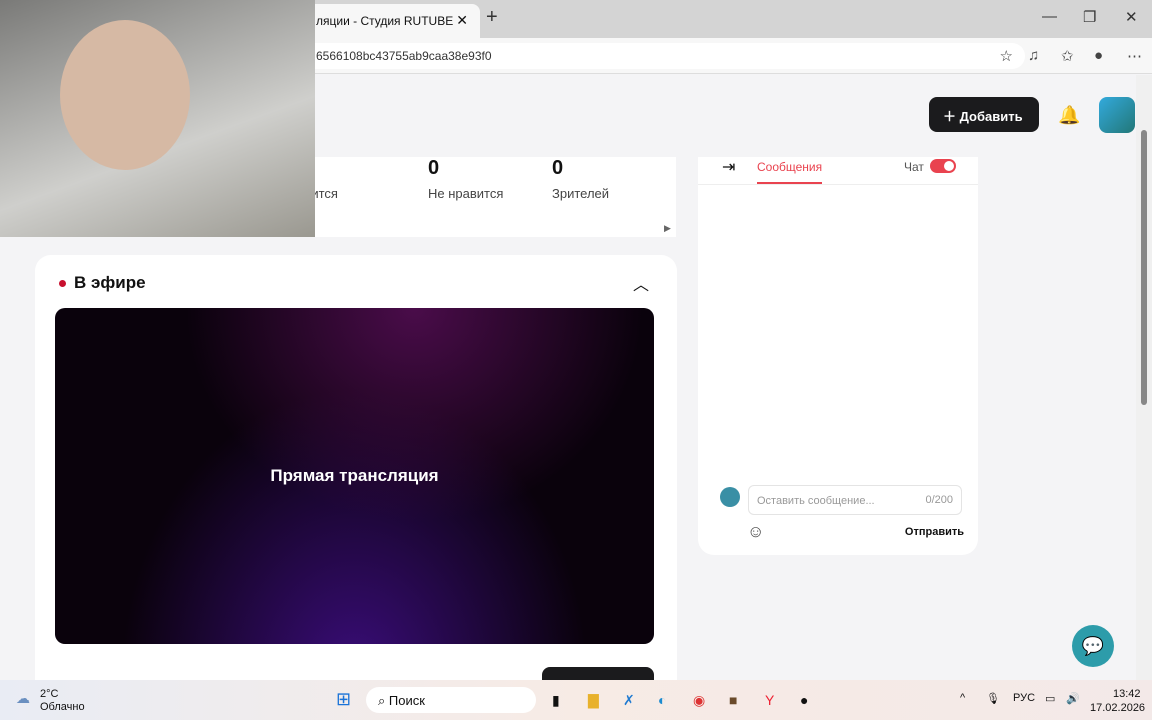 This screenshot has height=720, width=1152. I want to click on profile-icon: ●, so click(1098, 55).